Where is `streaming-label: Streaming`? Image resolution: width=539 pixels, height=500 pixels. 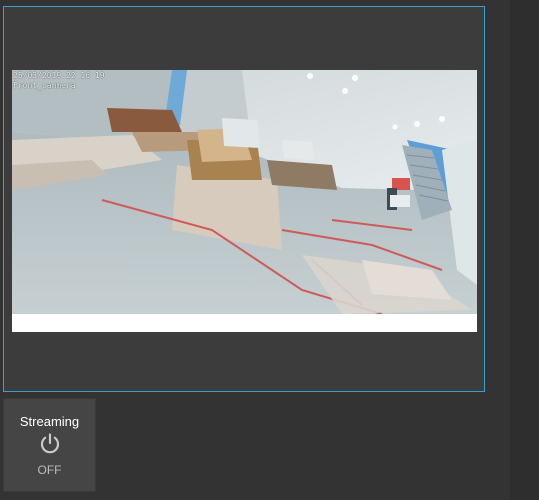
streaming-label: Streaming is located at coordinates (49, 421).